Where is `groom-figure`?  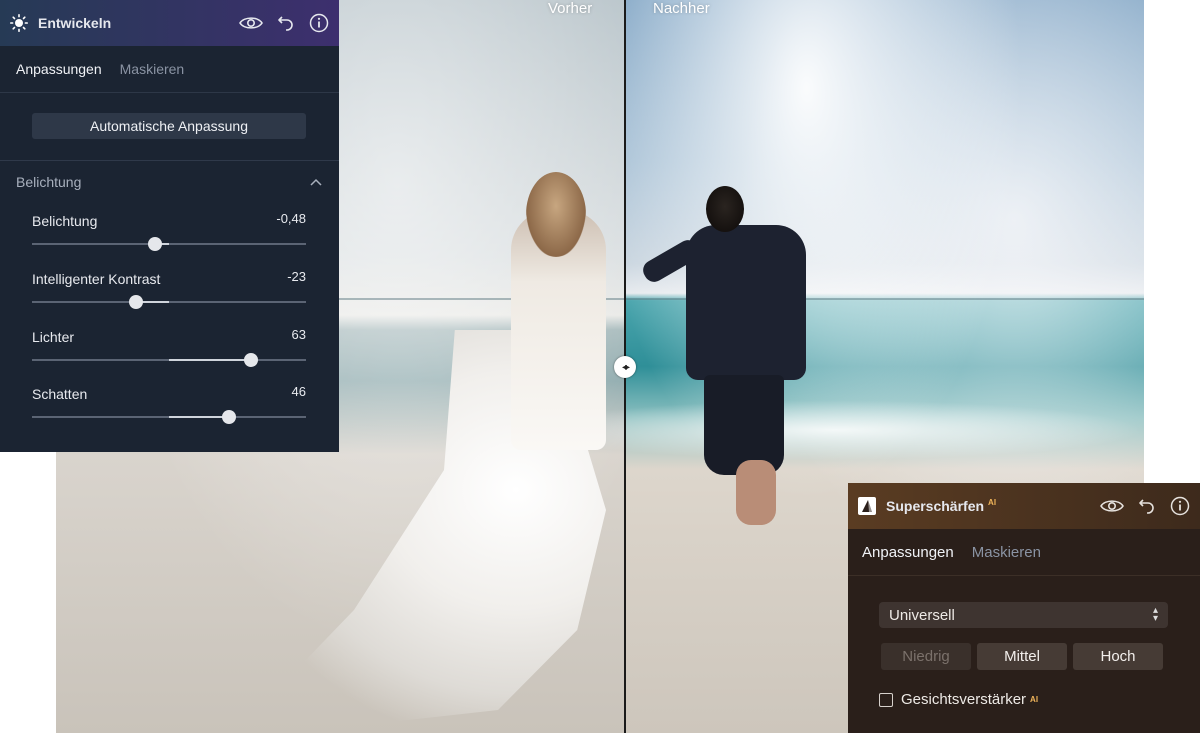
groom-figure is located at coordinates (746, 302).